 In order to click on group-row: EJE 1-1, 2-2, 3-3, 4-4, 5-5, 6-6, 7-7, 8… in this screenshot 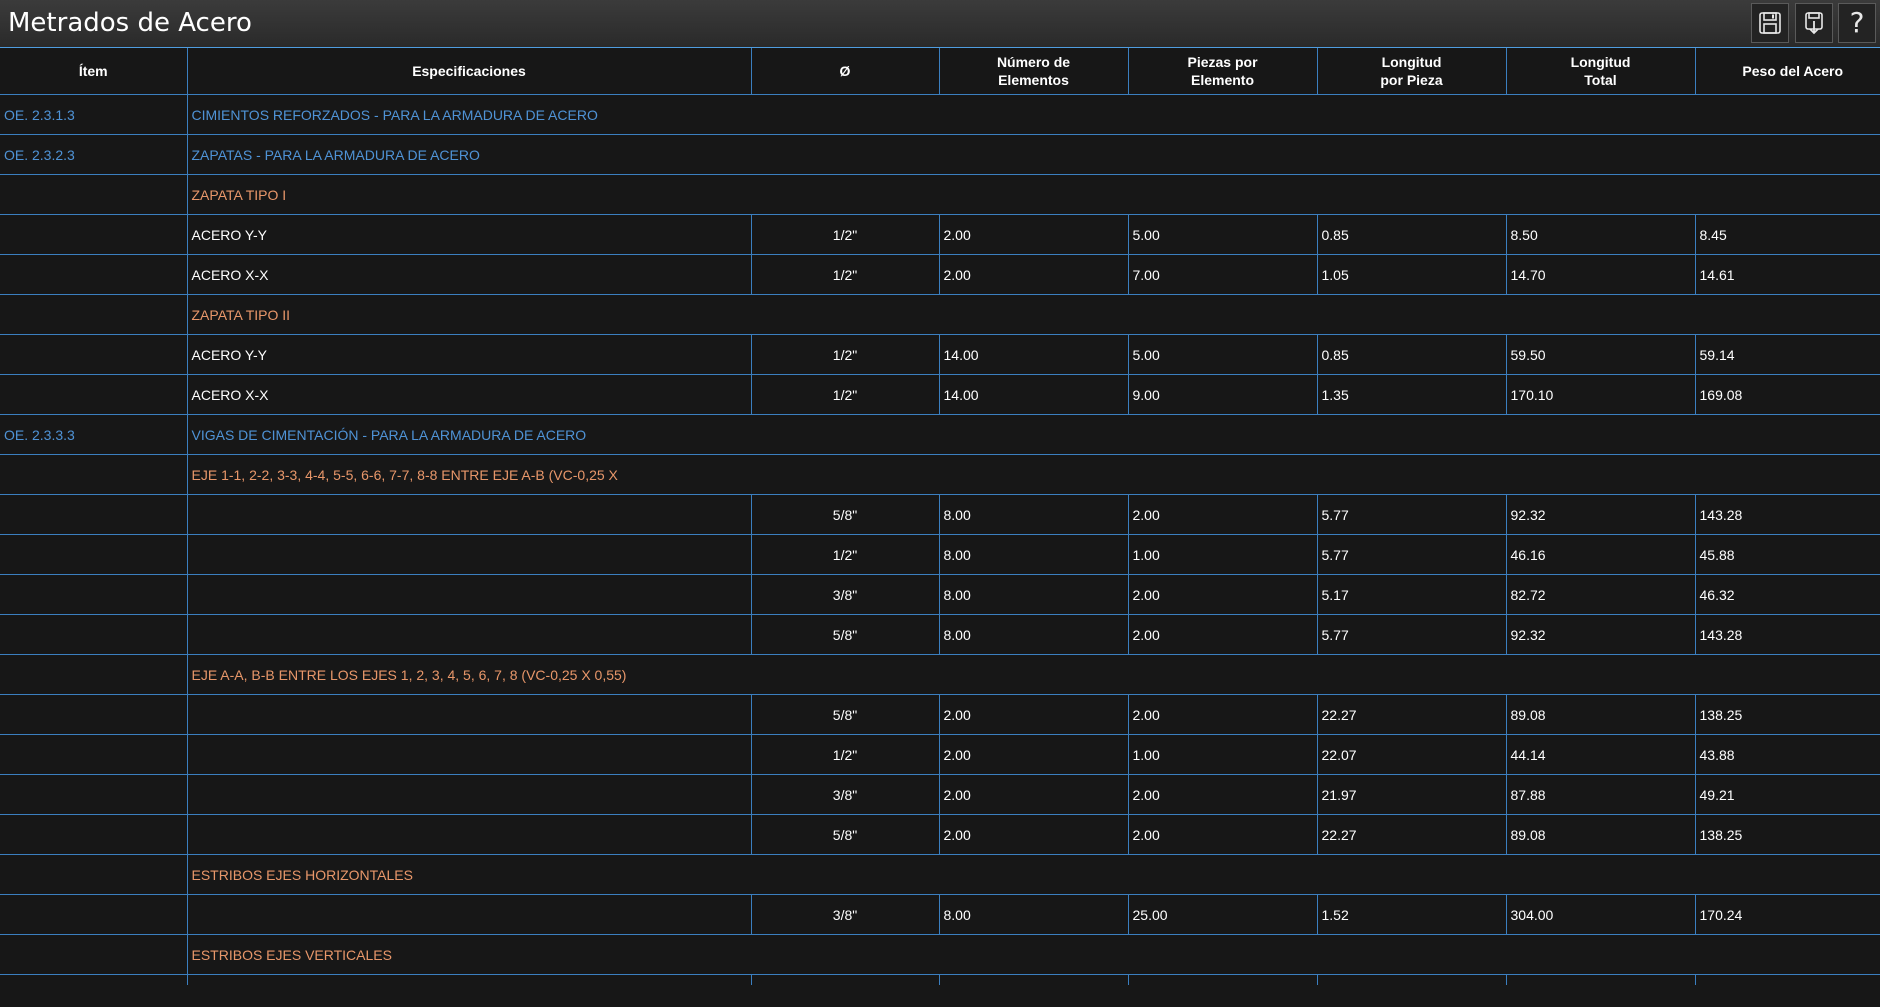, I will do `click(940, 474)`.